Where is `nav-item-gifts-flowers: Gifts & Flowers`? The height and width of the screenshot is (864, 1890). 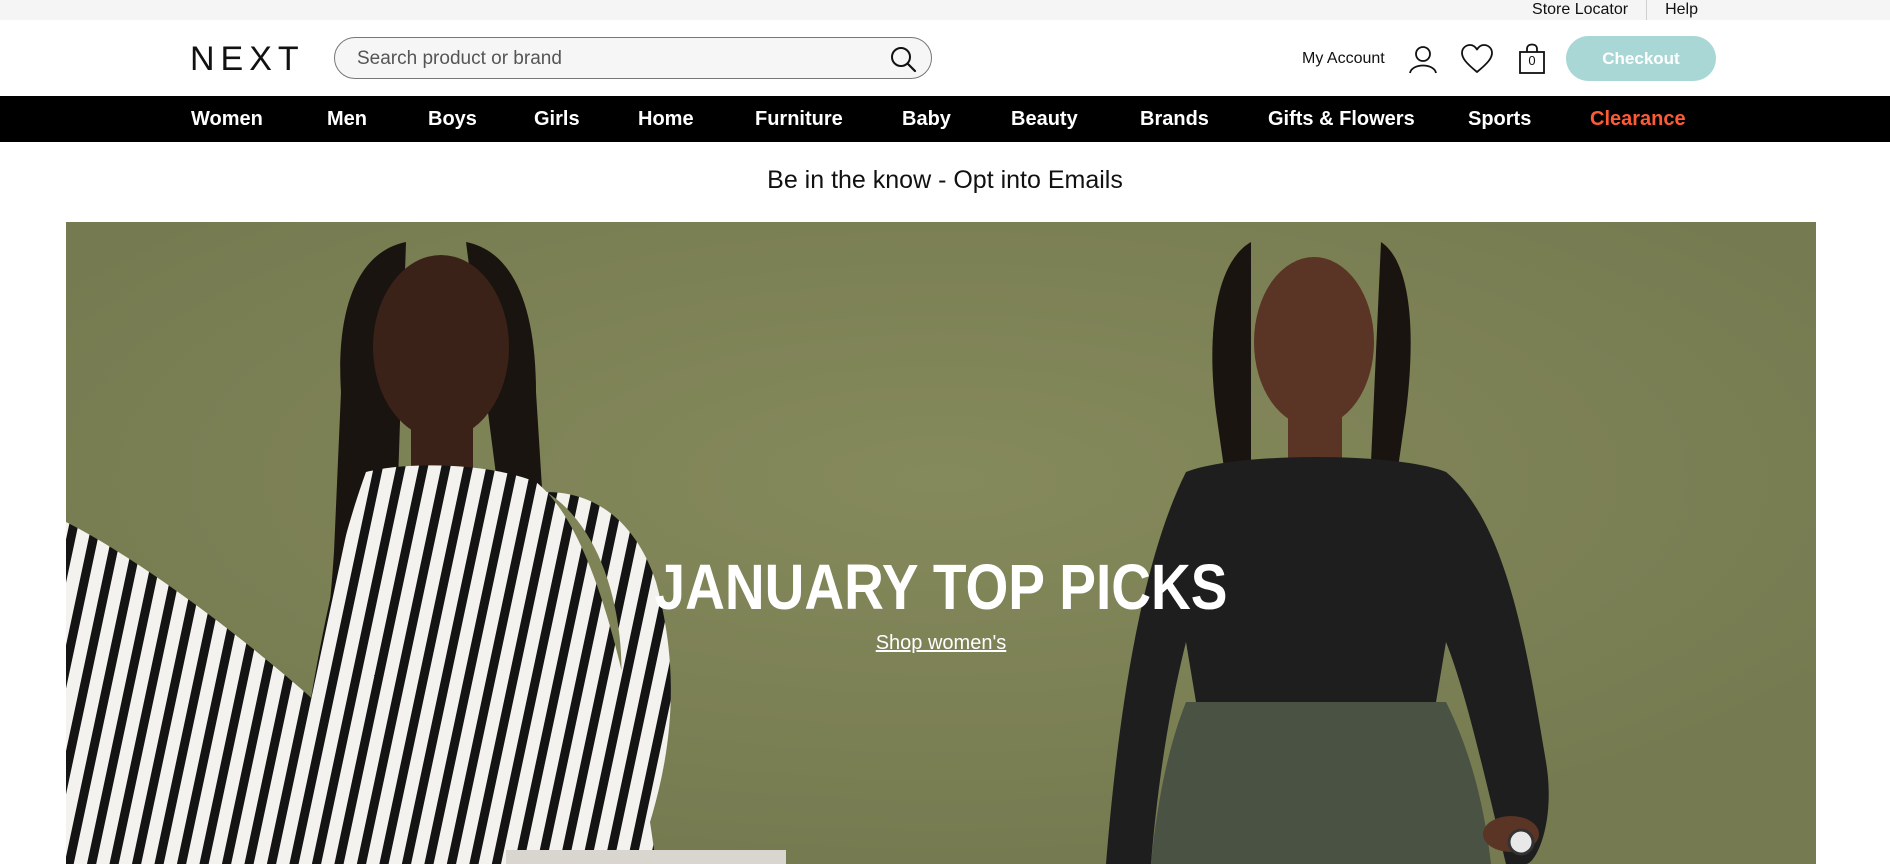 nav-item-gifts-flowers: Gifts & Flowers is located at coordinates (1341, 119).